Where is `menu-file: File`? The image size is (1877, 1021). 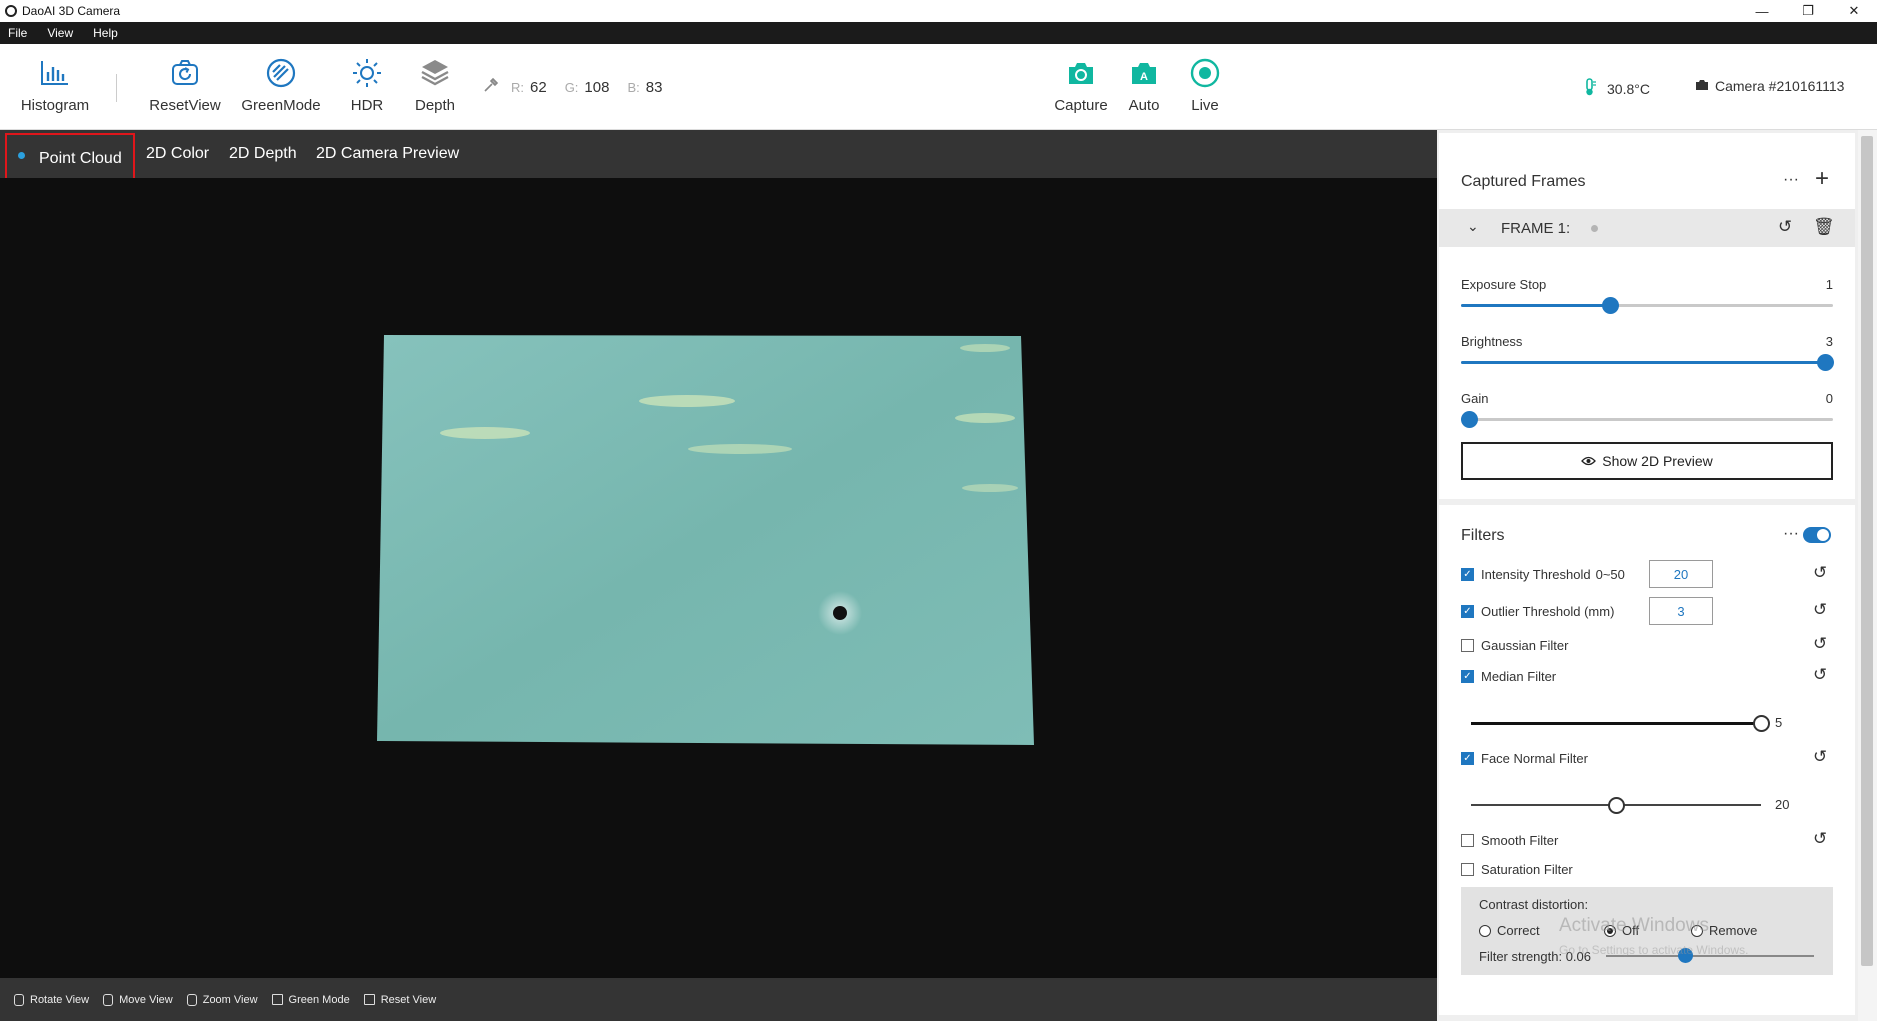 menu-file: File is located at coordinates (17, 33).